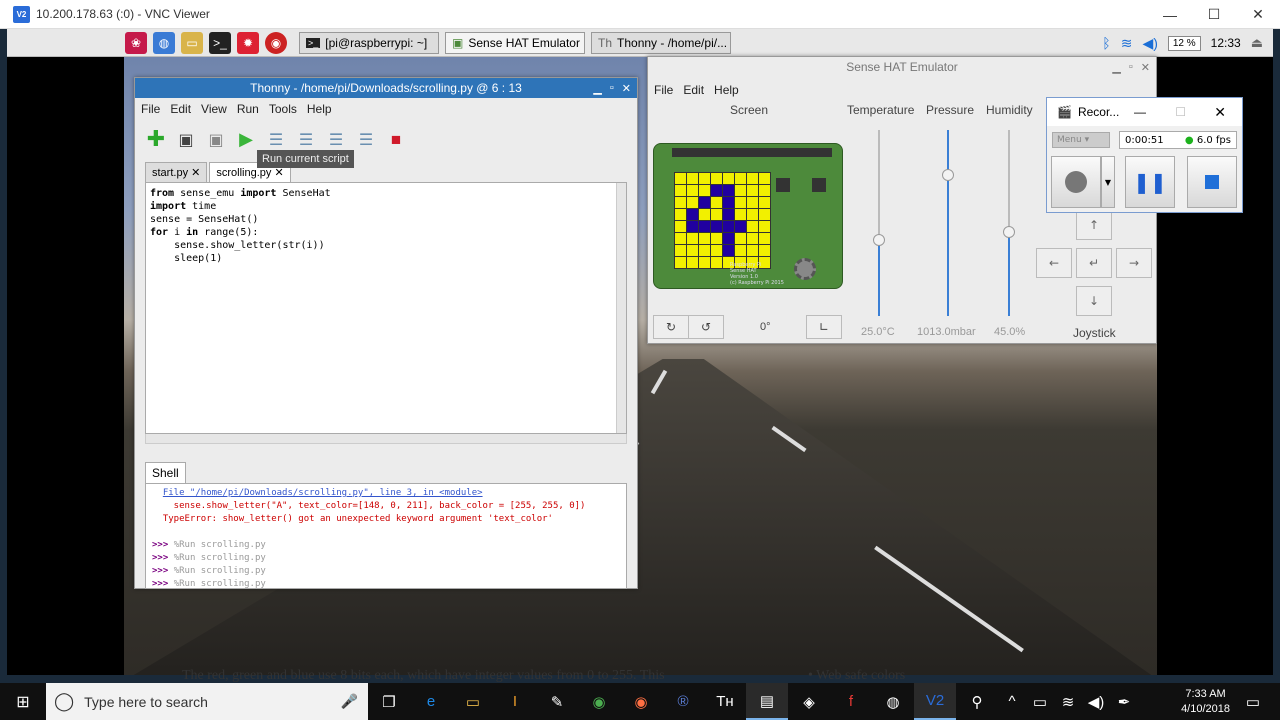  Describe the element at coordinates (366, 139) in the screenshot. I see `step-out-icon: ☰` at that location.